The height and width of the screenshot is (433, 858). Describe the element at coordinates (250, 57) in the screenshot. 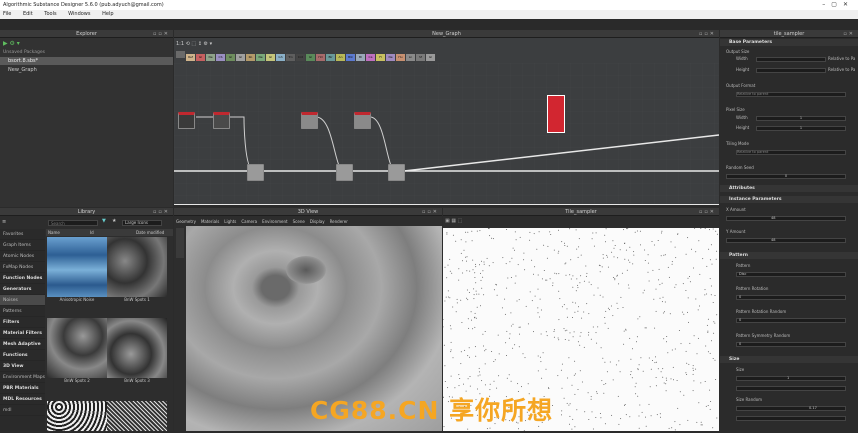

I see `node-swatch: Ro` at that location.